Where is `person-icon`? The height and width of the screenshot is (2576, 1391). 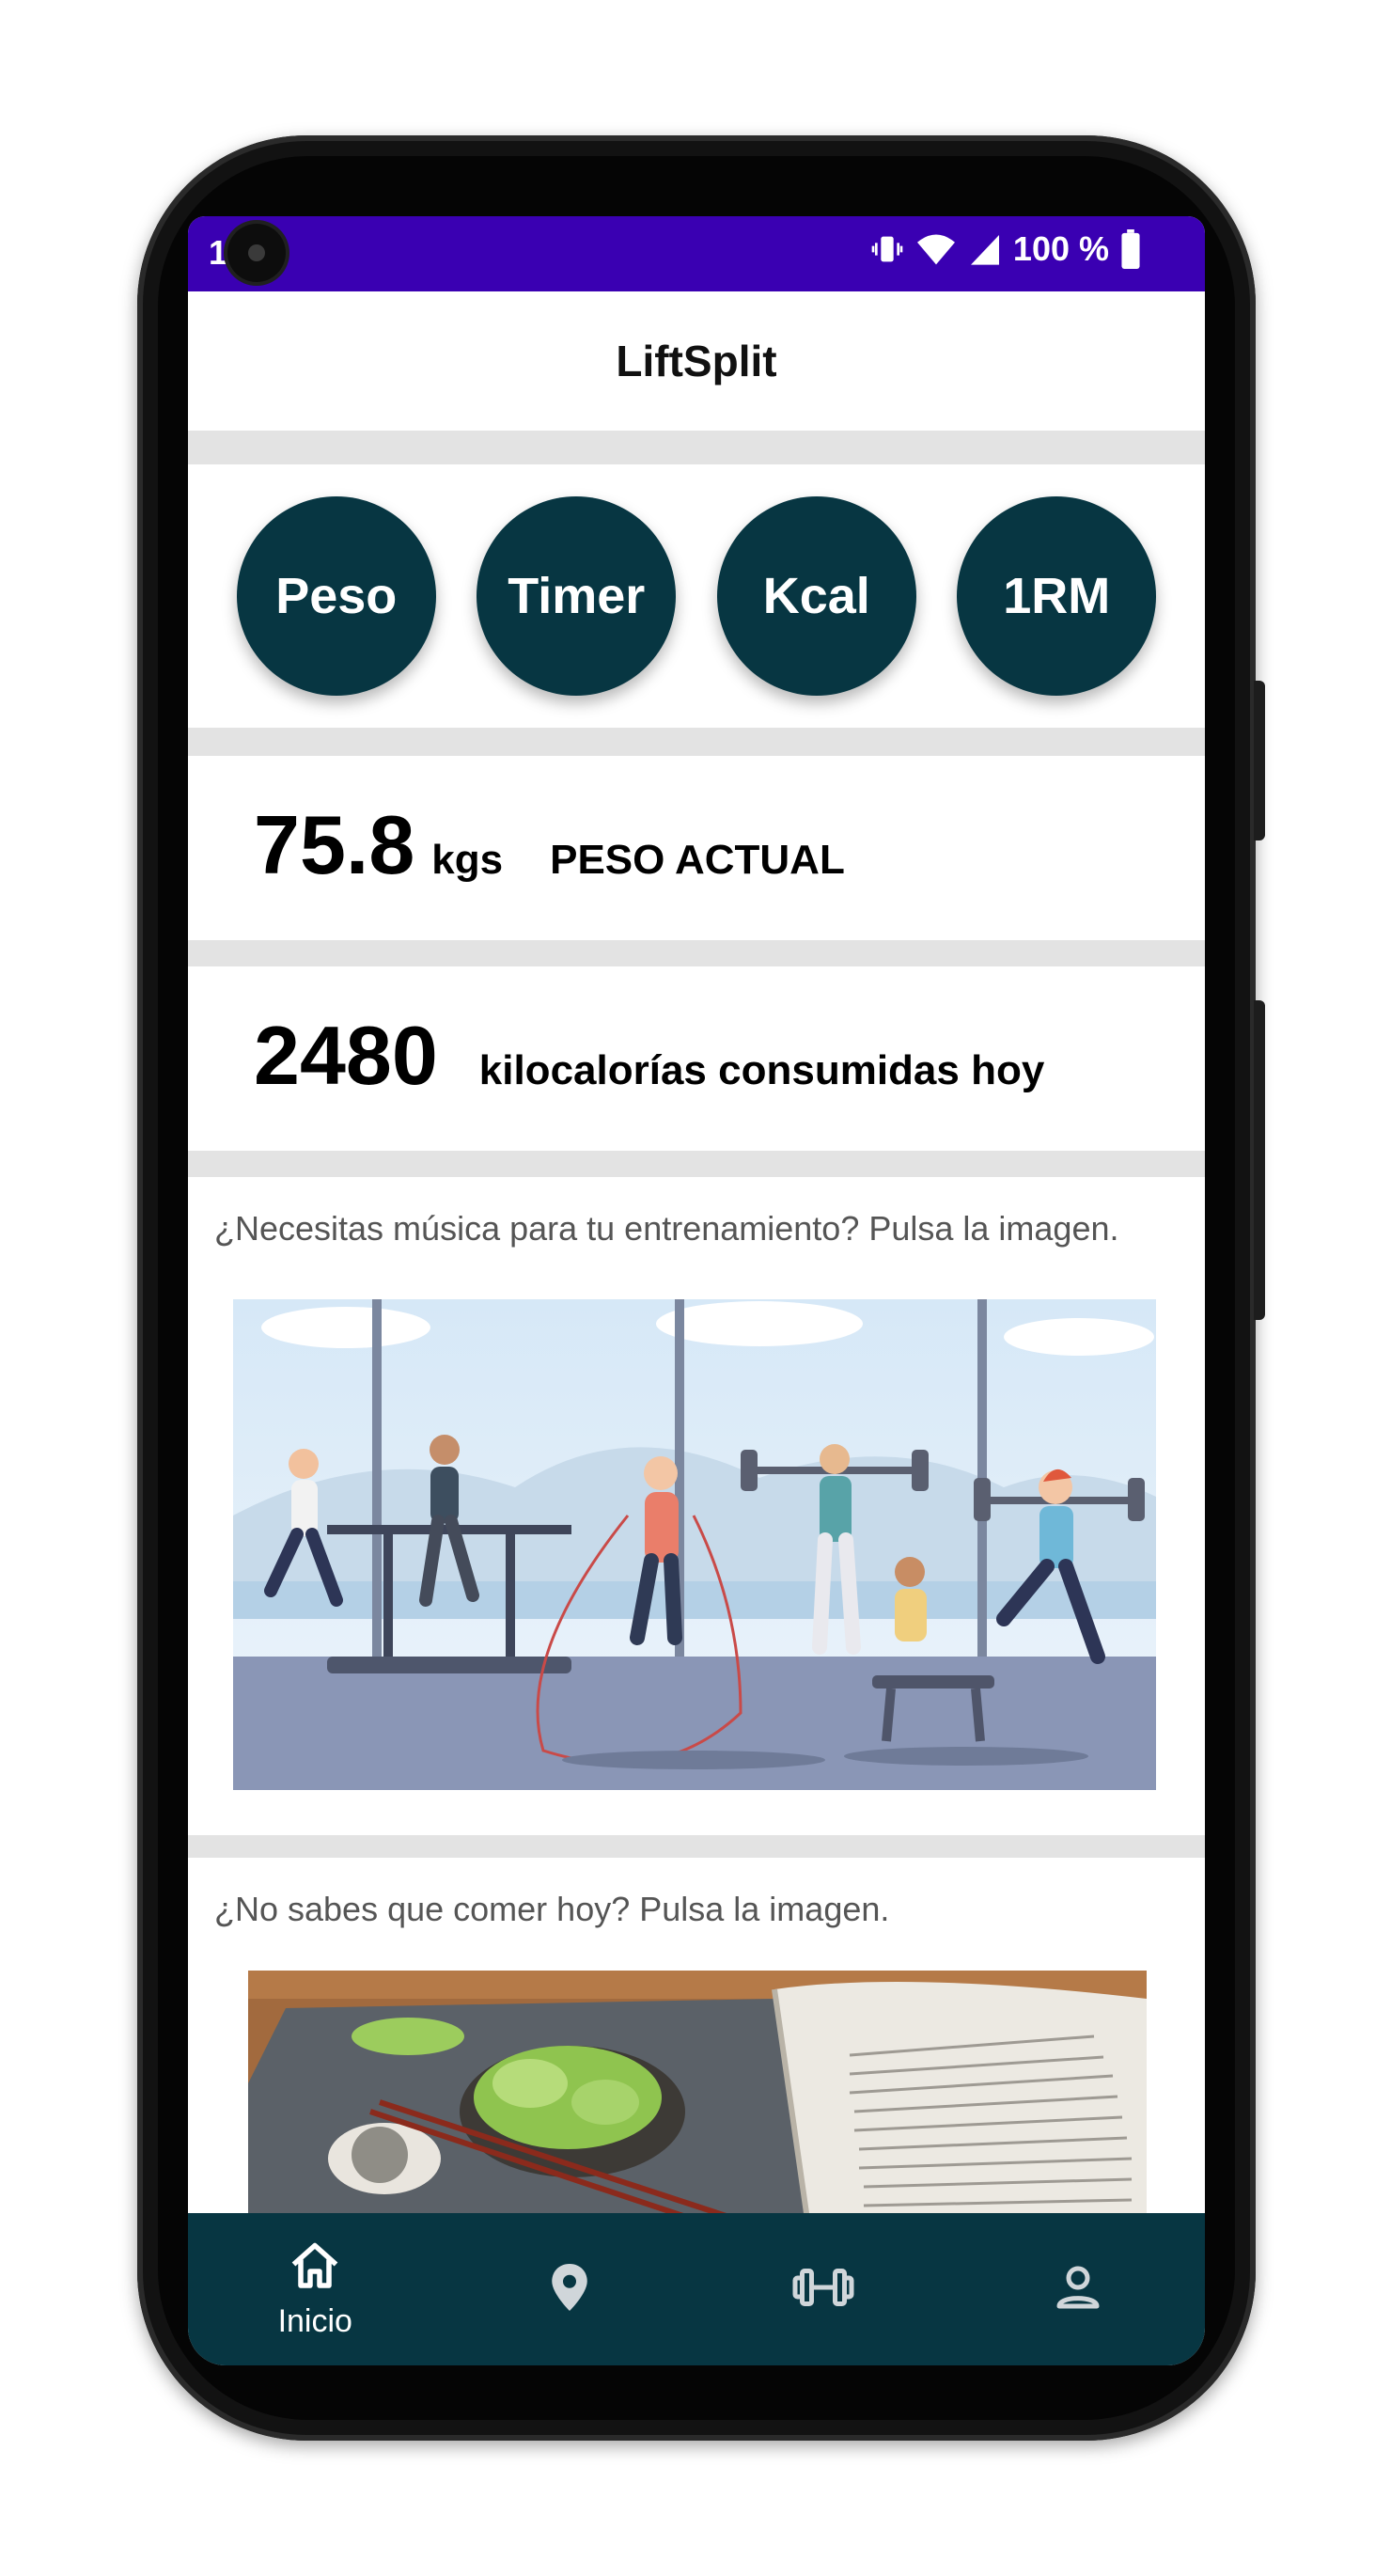 person-icon is located at coordinates (1078, 2290).